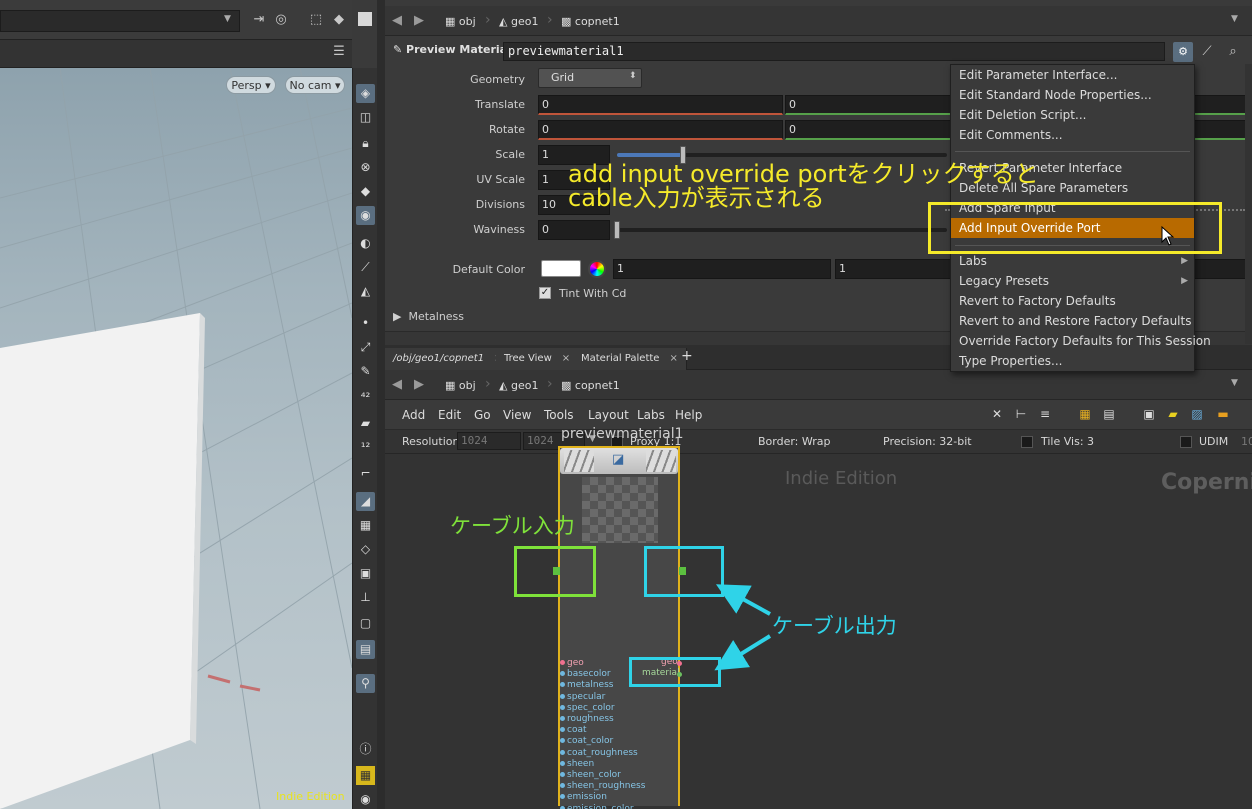 The width and height of the screenshot is (1252, 809). I want to click on metalness-folder: ▶ Metalness, so click(428, 316).